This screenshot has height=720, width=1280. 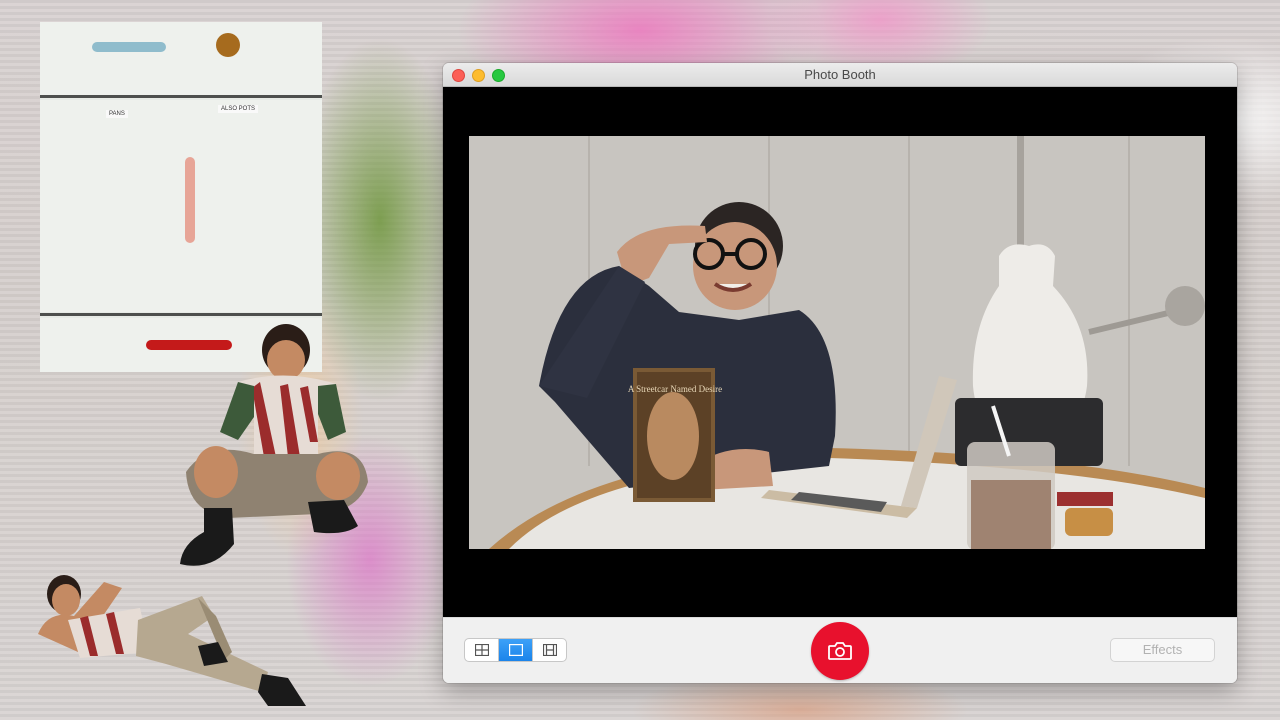 I want to click on drawer-cabinet-image: PANS ALSO POTS, so click(x=181, y=197).